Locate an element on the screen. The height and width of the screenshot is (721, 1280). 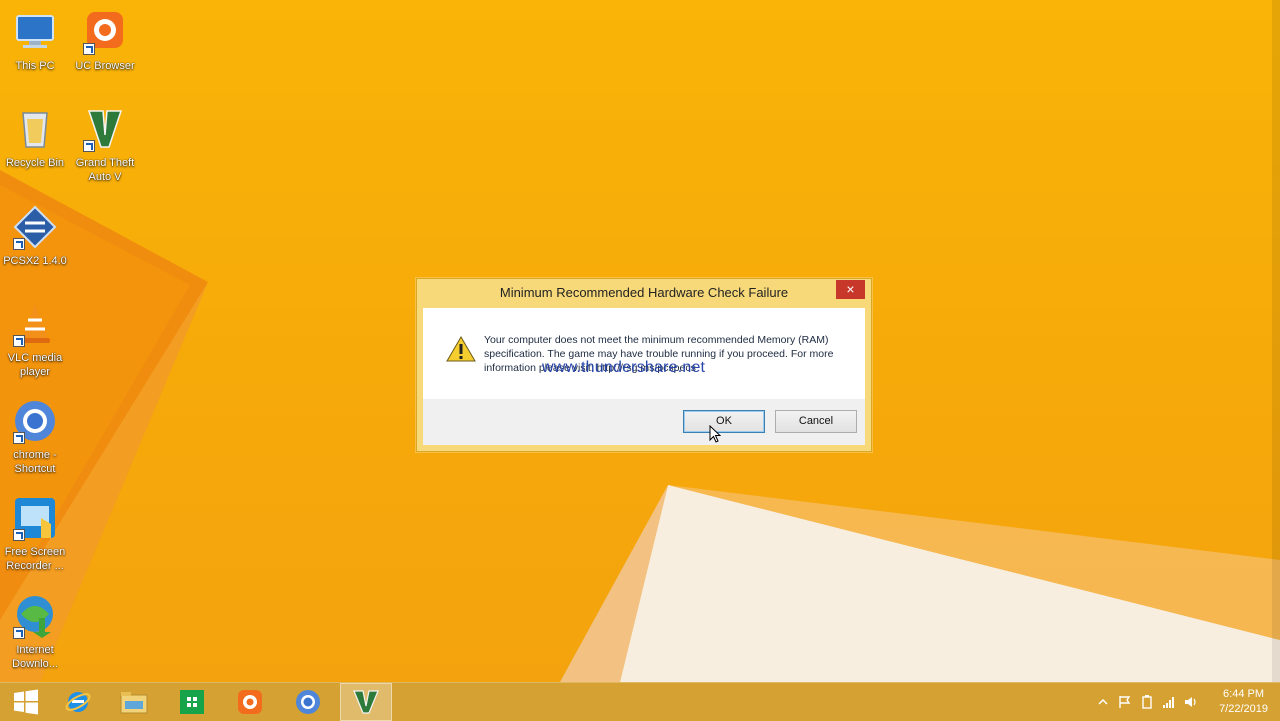
start-button is located at coordinates (26, 702).